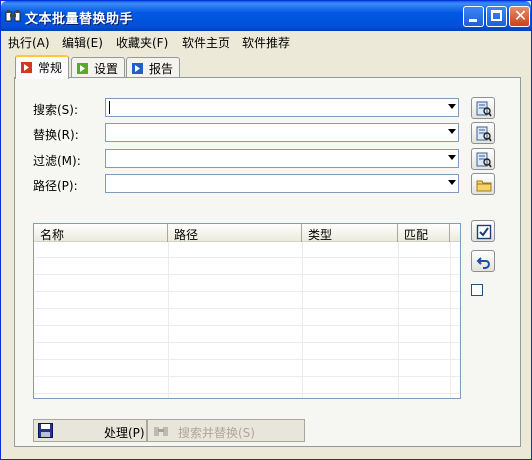  I want to click on minimize-icon, so click(473, 20).